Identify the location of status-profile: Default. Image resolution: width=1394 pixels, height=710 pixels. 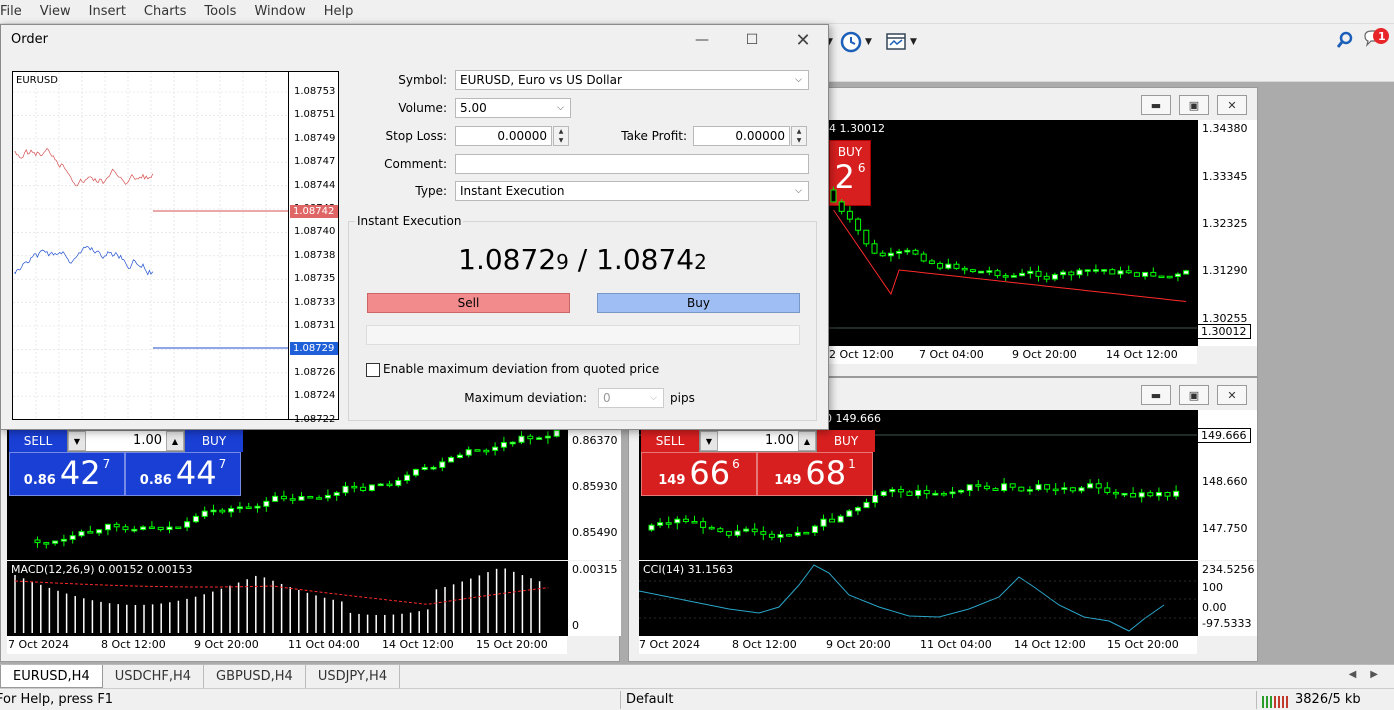
(650, 699).